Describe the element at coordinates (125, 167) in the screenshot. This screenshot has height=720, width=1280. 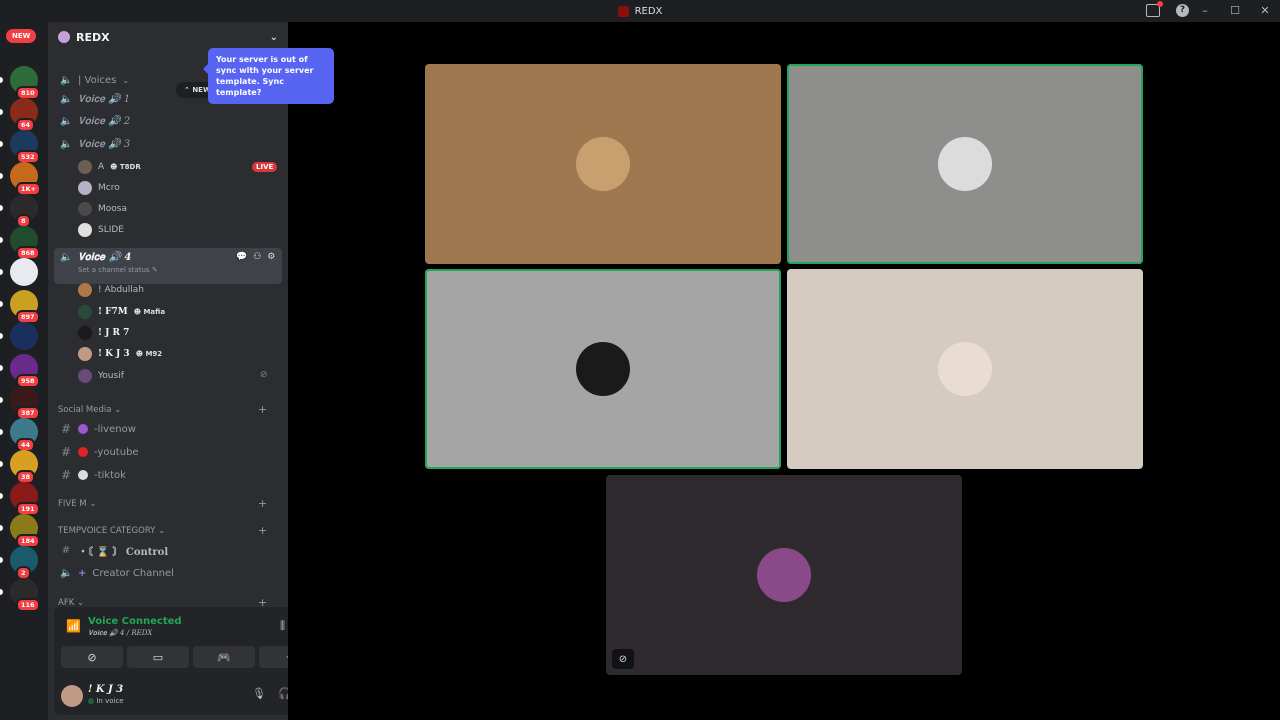
I see `member-tag: ☻ T8DR` at that location.